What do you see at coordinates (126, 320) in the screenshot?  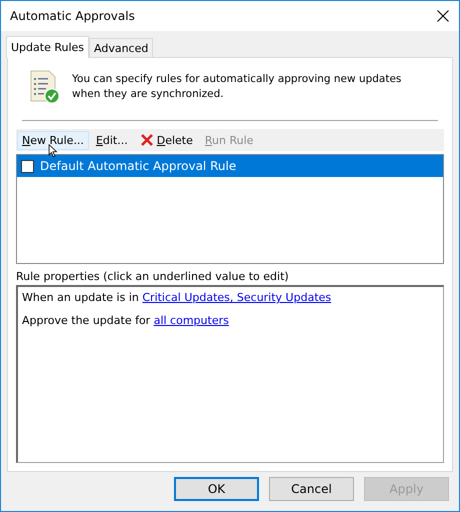 I see `property-sentence: Approve the update for all computers` at bounding box center [126, 320].